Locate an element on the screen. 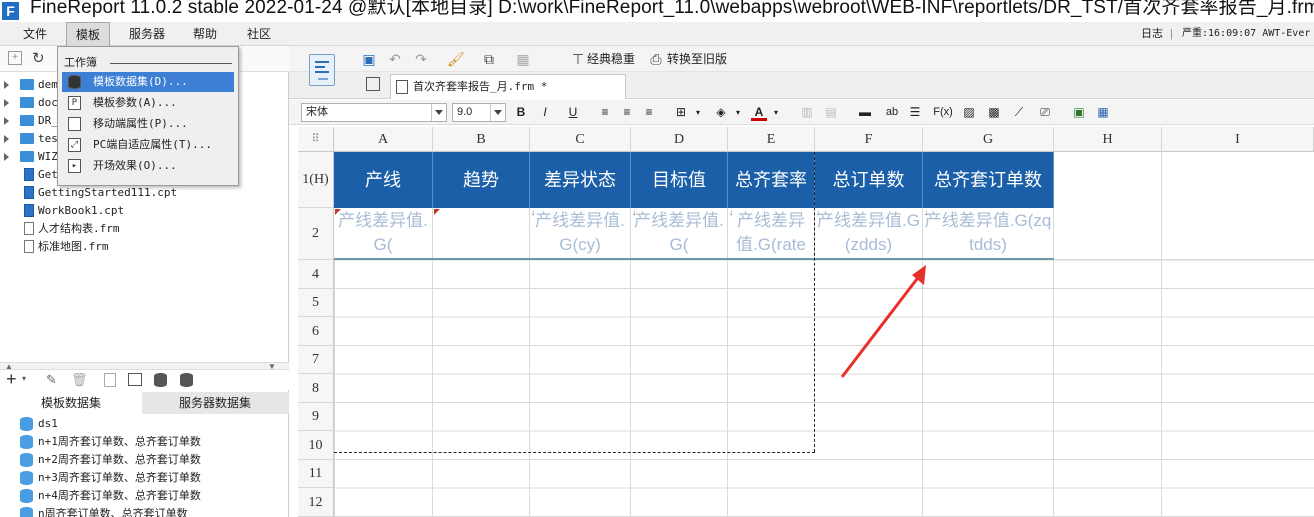  refresh-icon: ↻ is located at coordinates (38, 58).